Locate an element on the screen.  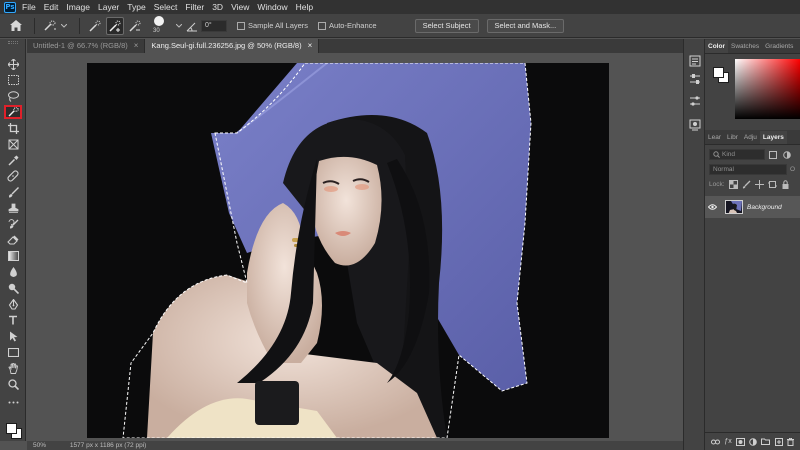
tab-adjustments: Adju is located at coordinates (750, 137).